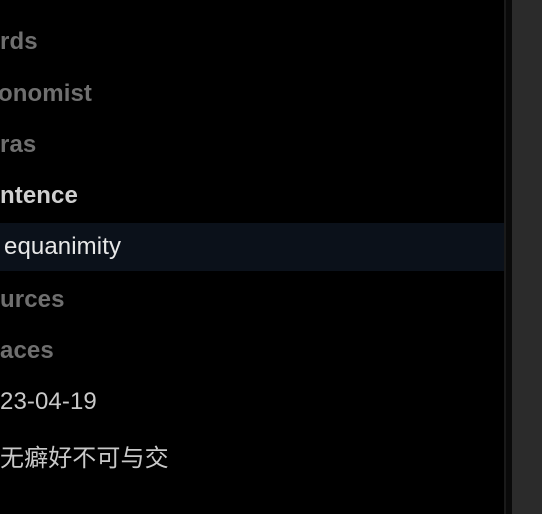 The width and height of the screenshot is (542, 514). Describe the element at coordinates (46, 93) in the screenshot. I see `sidebar-item-label: onomist` at that location.